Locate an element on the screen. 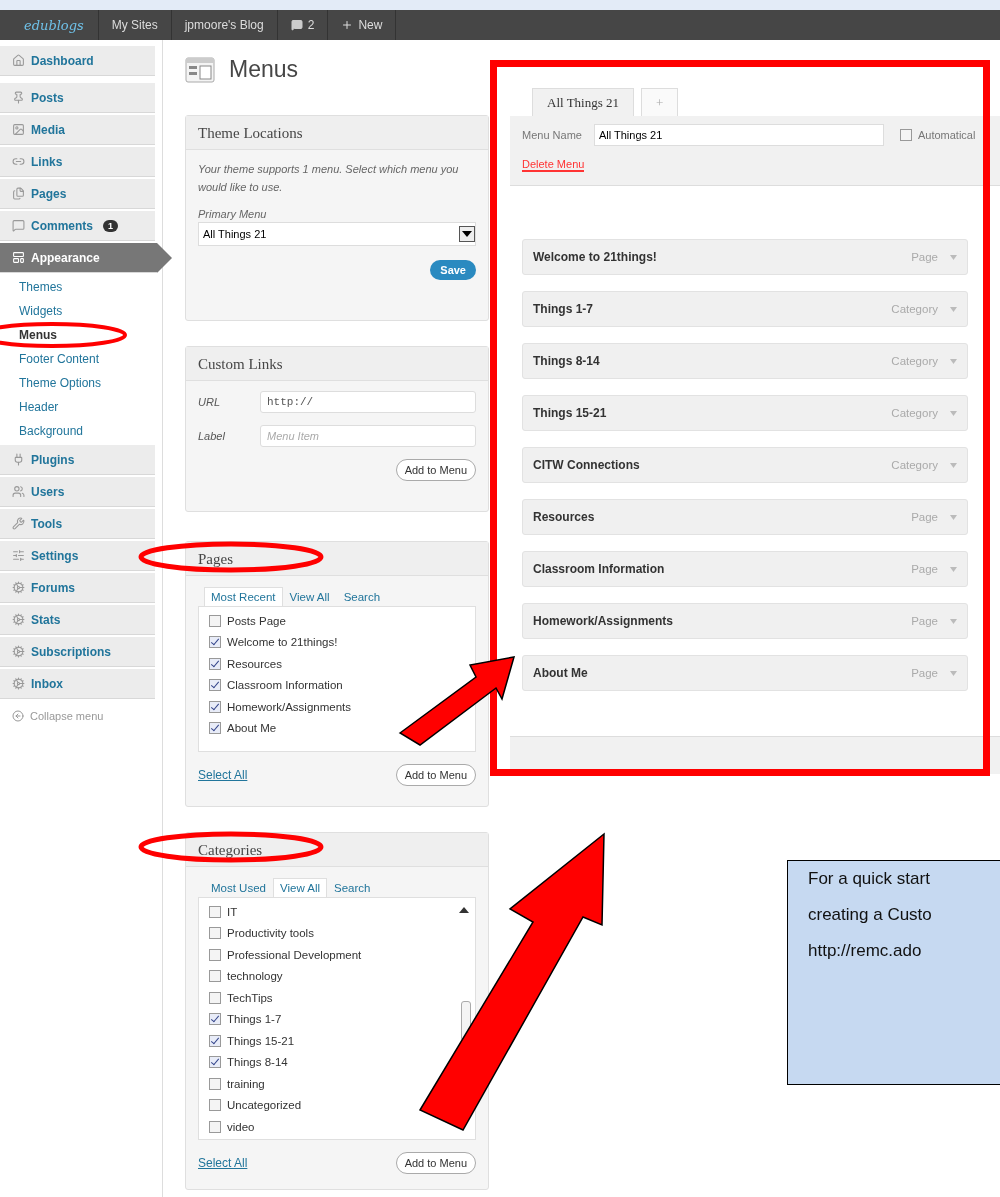  sidebar-item: Comments 1 is located at coordinates (77, 226).